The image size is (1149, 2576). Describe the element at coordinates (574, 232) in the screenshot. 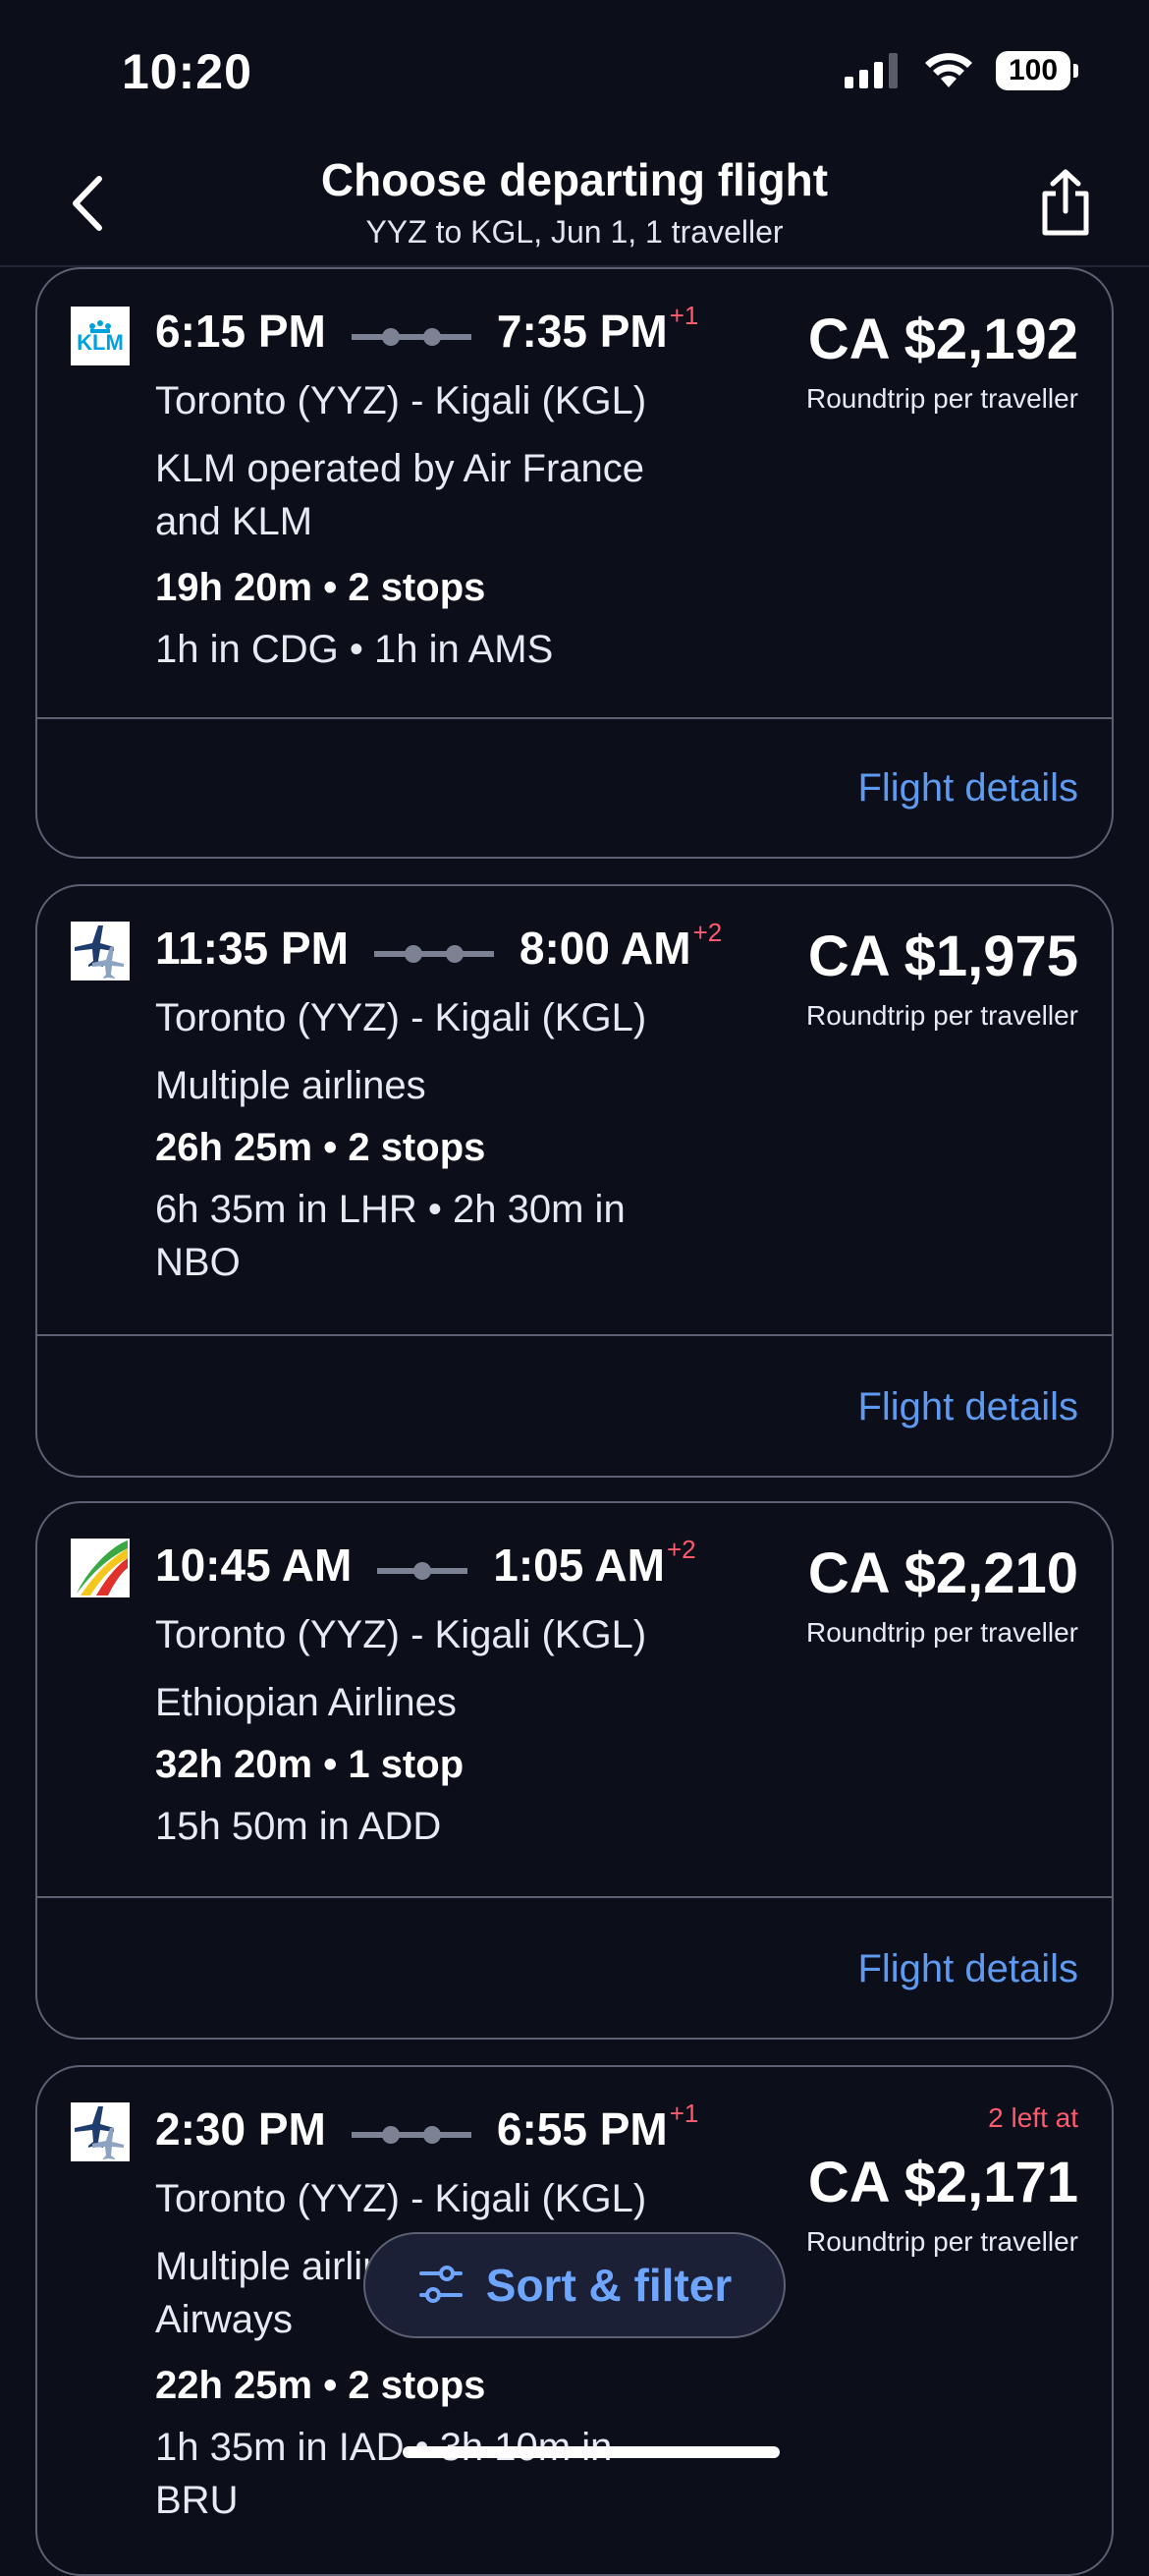

I see `page-subtitle: YYZ to KGL, Jun 1, 1 traveller` at that location.